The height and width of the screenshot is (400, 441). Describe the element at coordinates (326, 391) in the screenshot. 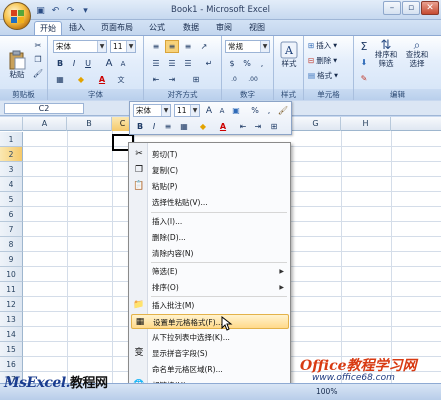

I see `zoom-level: 100%` at that location.